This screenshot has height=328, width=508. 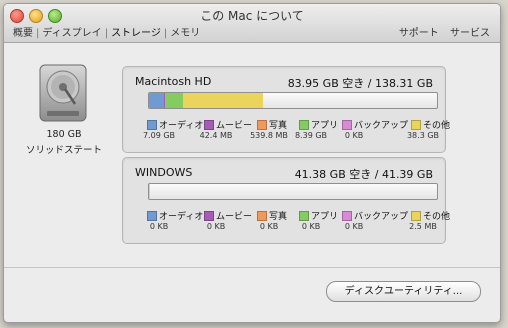 What do you see at coordinates (252, 267) in the screenshot?
I see `footer-divider` at bounding box center [252, 267].